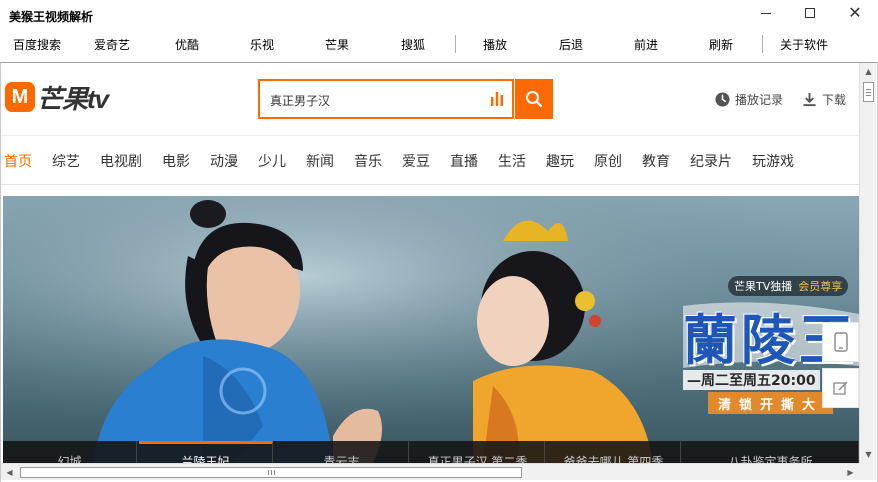 This screenshot has width=878, height=482. Describe the element at coordinates (478, 452) in the screenshot. I see `thumb-item: 真正男子汉 第二季` at that location.